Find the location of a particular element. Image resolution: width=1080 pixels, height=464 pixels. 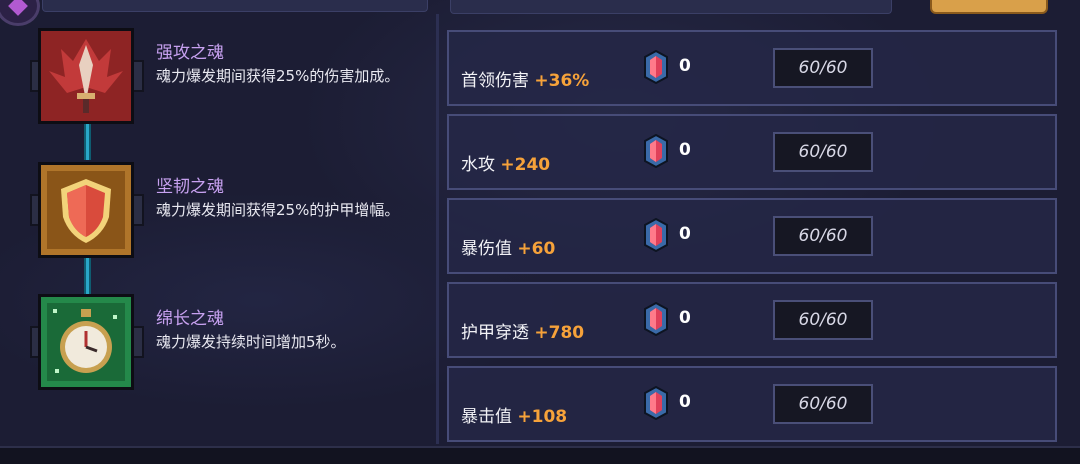

stat-name: 暴伤值 is located at coordinates (486, 249).